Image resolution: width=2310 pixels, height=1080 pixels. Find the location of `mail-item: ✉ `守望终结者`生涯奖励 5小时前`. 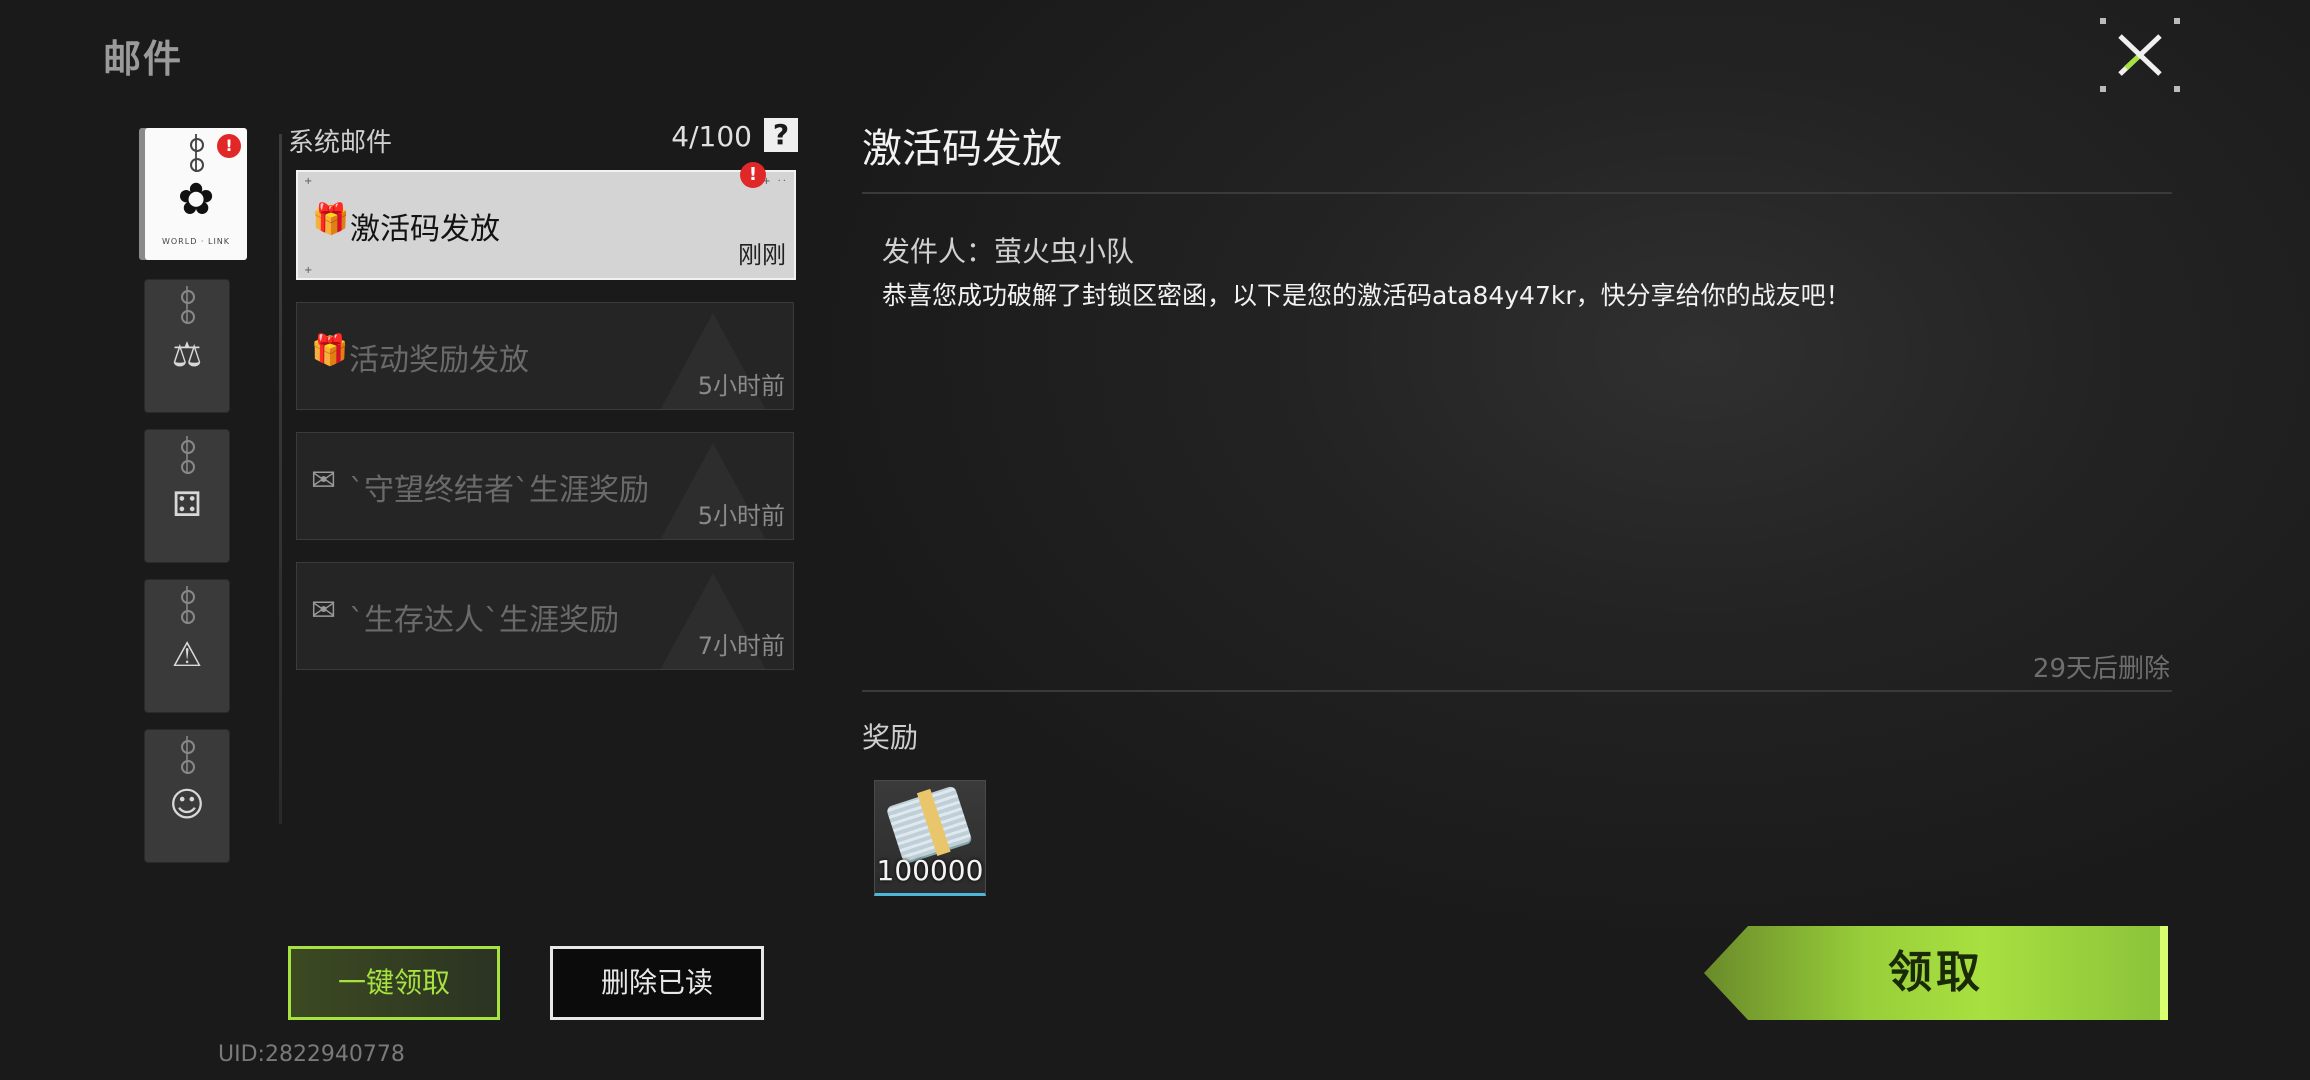

mail-item: ✉ `守望终结者`生涯奖励 5小时前 is located at coordinates (545, 486).